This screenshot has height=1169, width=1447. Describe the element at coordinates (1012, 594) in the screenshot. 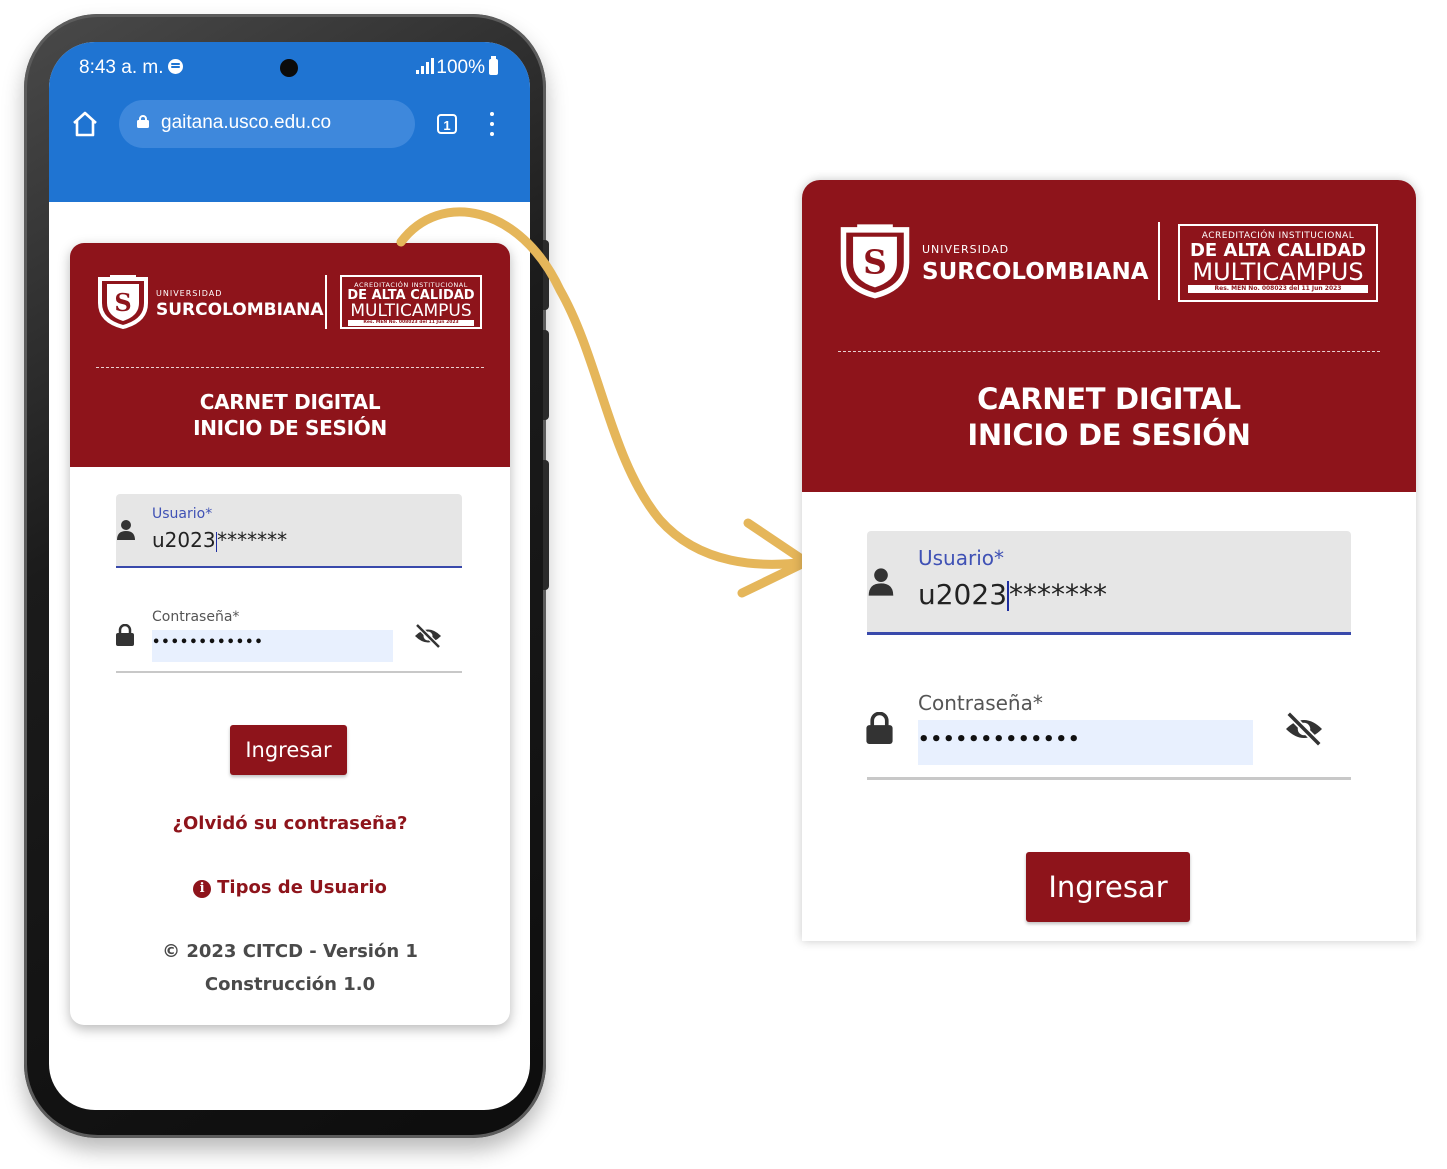

I see `zoomed-username-value: u2023*******` at that location.